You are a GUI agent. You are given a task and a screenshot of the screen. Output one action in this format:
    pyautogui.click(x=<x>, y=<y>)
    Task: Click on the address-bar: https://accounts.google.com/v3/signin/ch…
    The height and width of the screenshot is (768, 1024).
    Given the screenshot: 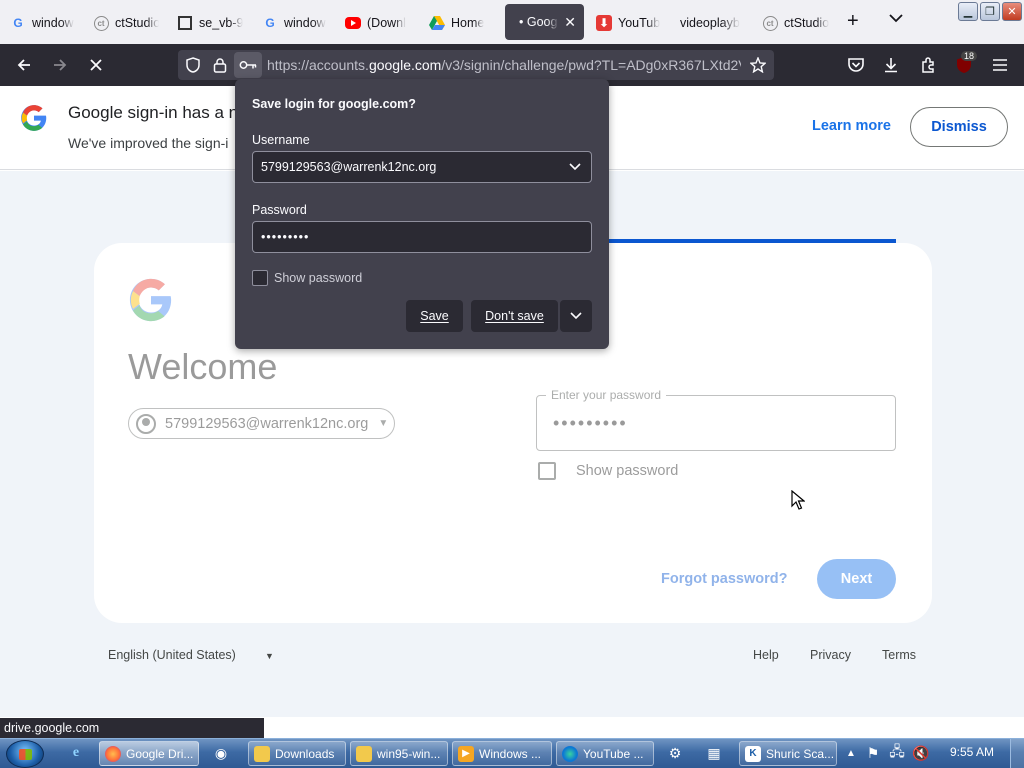 What is the action you would take?
    pyautogui.click(x=476, y=65)
    